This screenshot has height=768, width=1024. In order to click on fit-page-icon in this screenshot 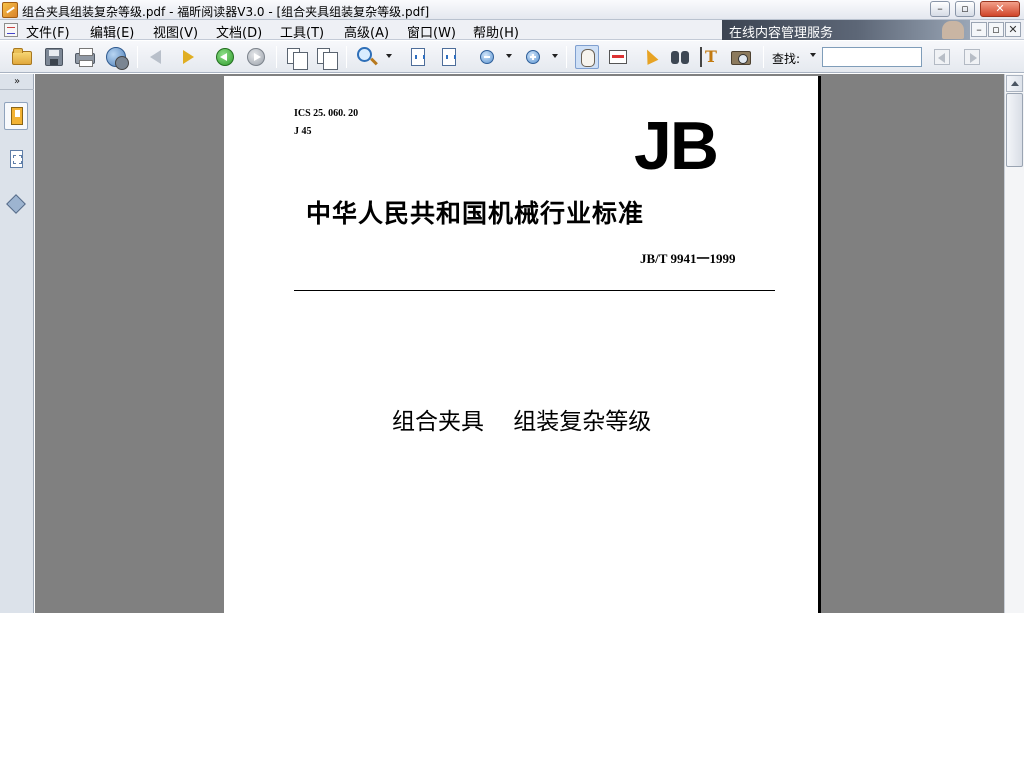, I will do `click(418, 57)`.